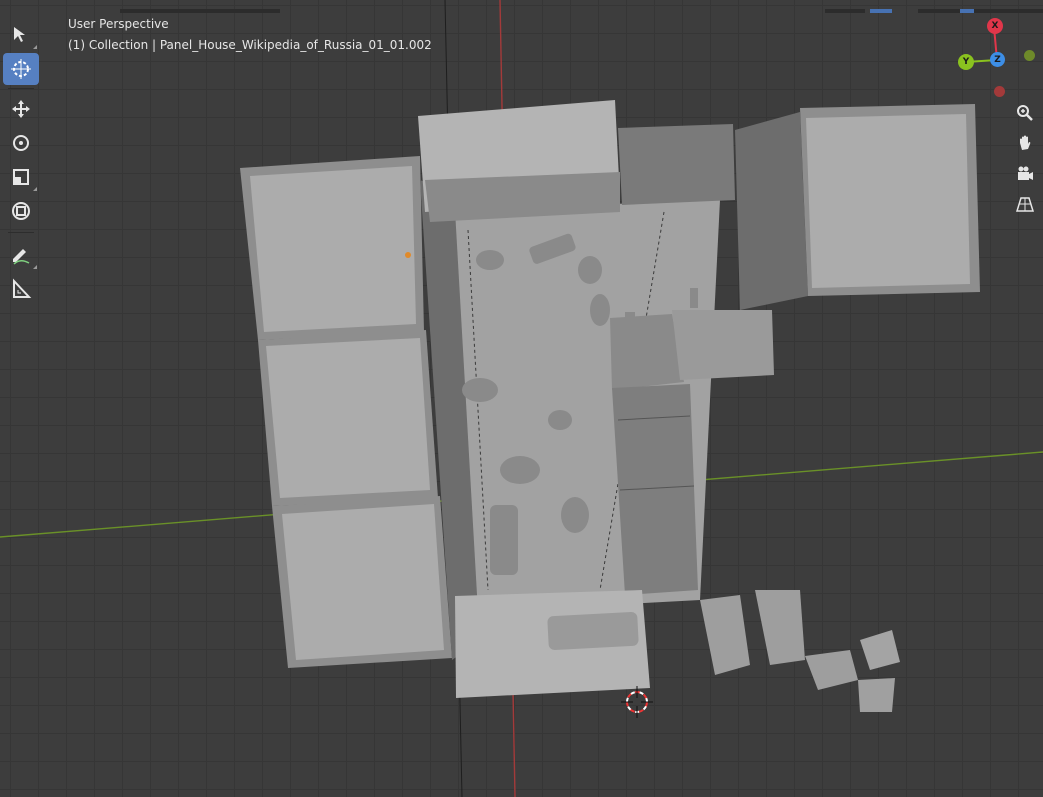 The height and width of the screenshot is (797, 1043). I want to click on camera-icon, so click(1025, 173).